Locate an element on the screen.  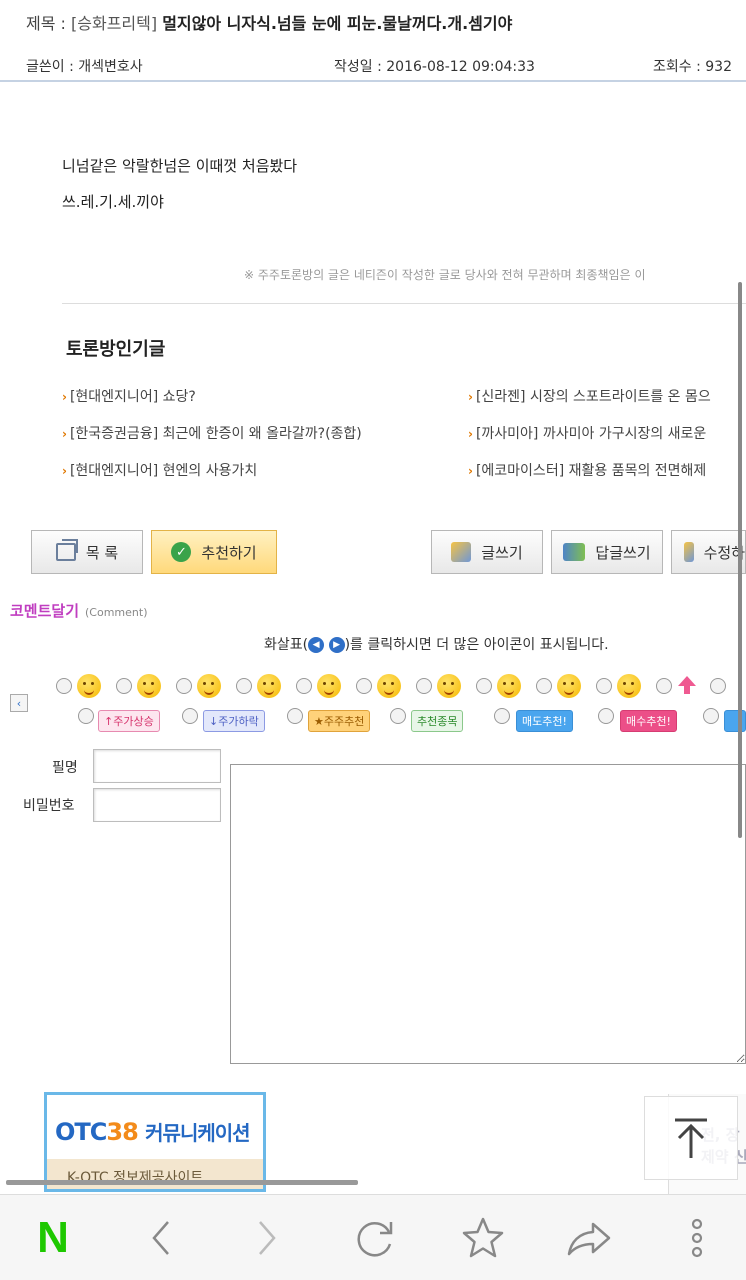
popular-post-link: › [에코마이스터] 재활용 품목의 전면해제 is located at coordinates (587, 470).